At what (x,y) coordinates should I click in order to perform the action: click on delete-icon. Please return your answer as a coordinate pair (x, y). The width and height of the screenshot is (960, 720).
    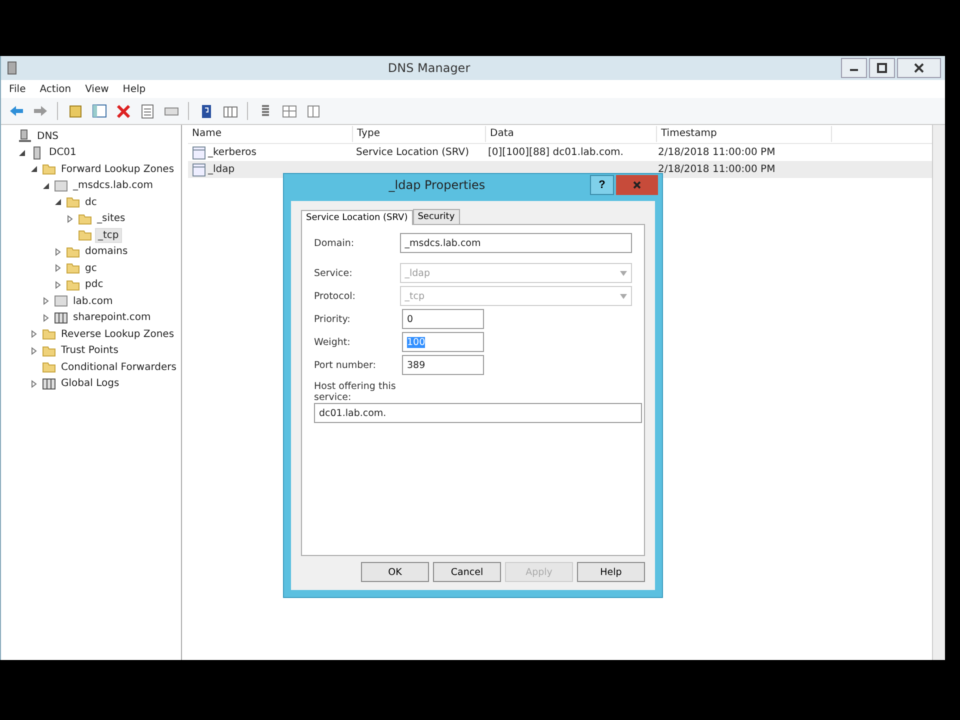
    Looking at the image, I should click on (123, 111).